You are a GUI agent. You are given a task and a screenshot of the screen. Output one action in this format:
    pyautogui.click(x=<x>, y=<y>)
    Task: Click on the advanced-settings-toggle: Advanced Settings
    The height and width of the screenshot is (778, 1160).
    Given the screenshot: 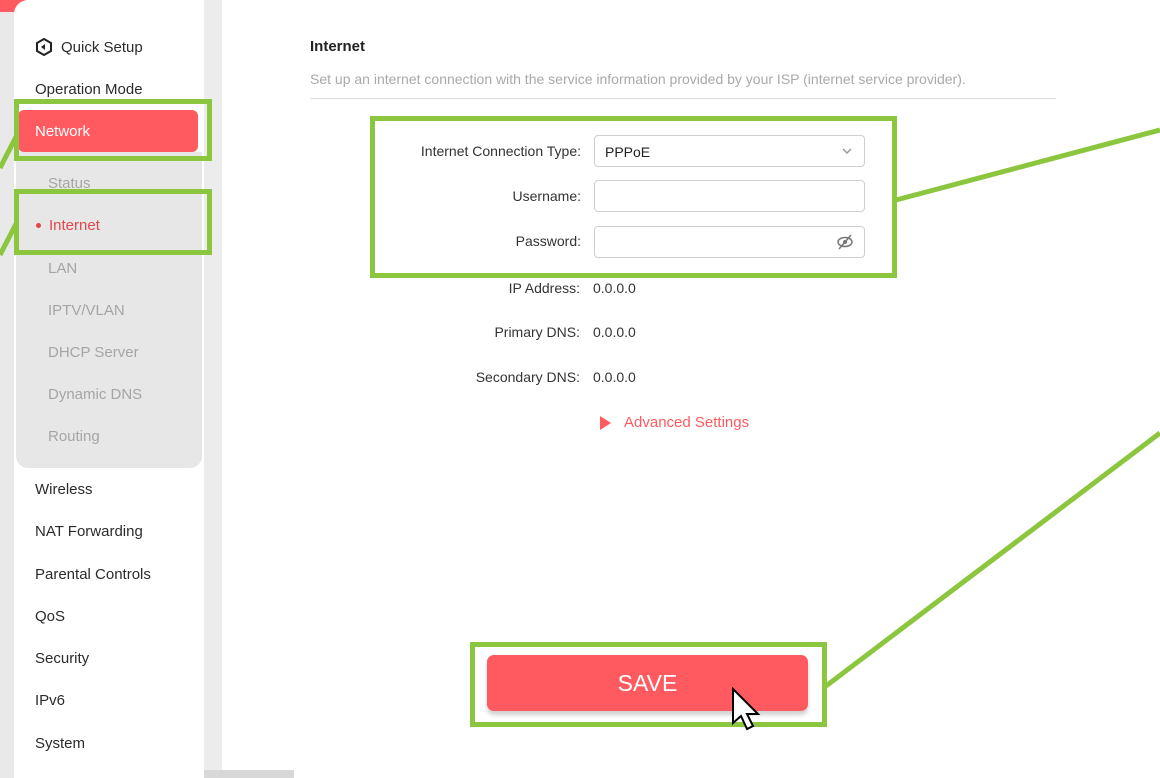 What is the action you would take?
    pyautogui.click(x=674, y=422)
    